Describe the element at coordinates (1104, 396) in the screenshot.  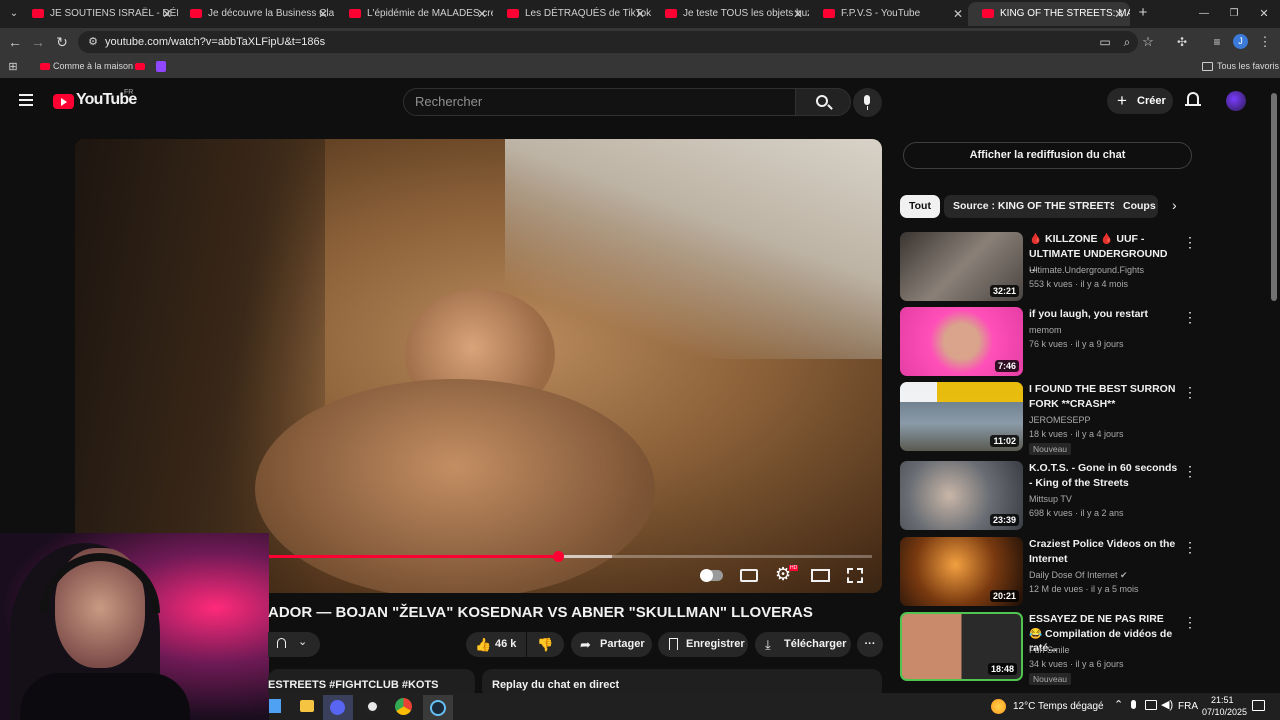
I see `recommendation-title: I FOUND THE BEST SURRON FORK **CRASH**` at that location.